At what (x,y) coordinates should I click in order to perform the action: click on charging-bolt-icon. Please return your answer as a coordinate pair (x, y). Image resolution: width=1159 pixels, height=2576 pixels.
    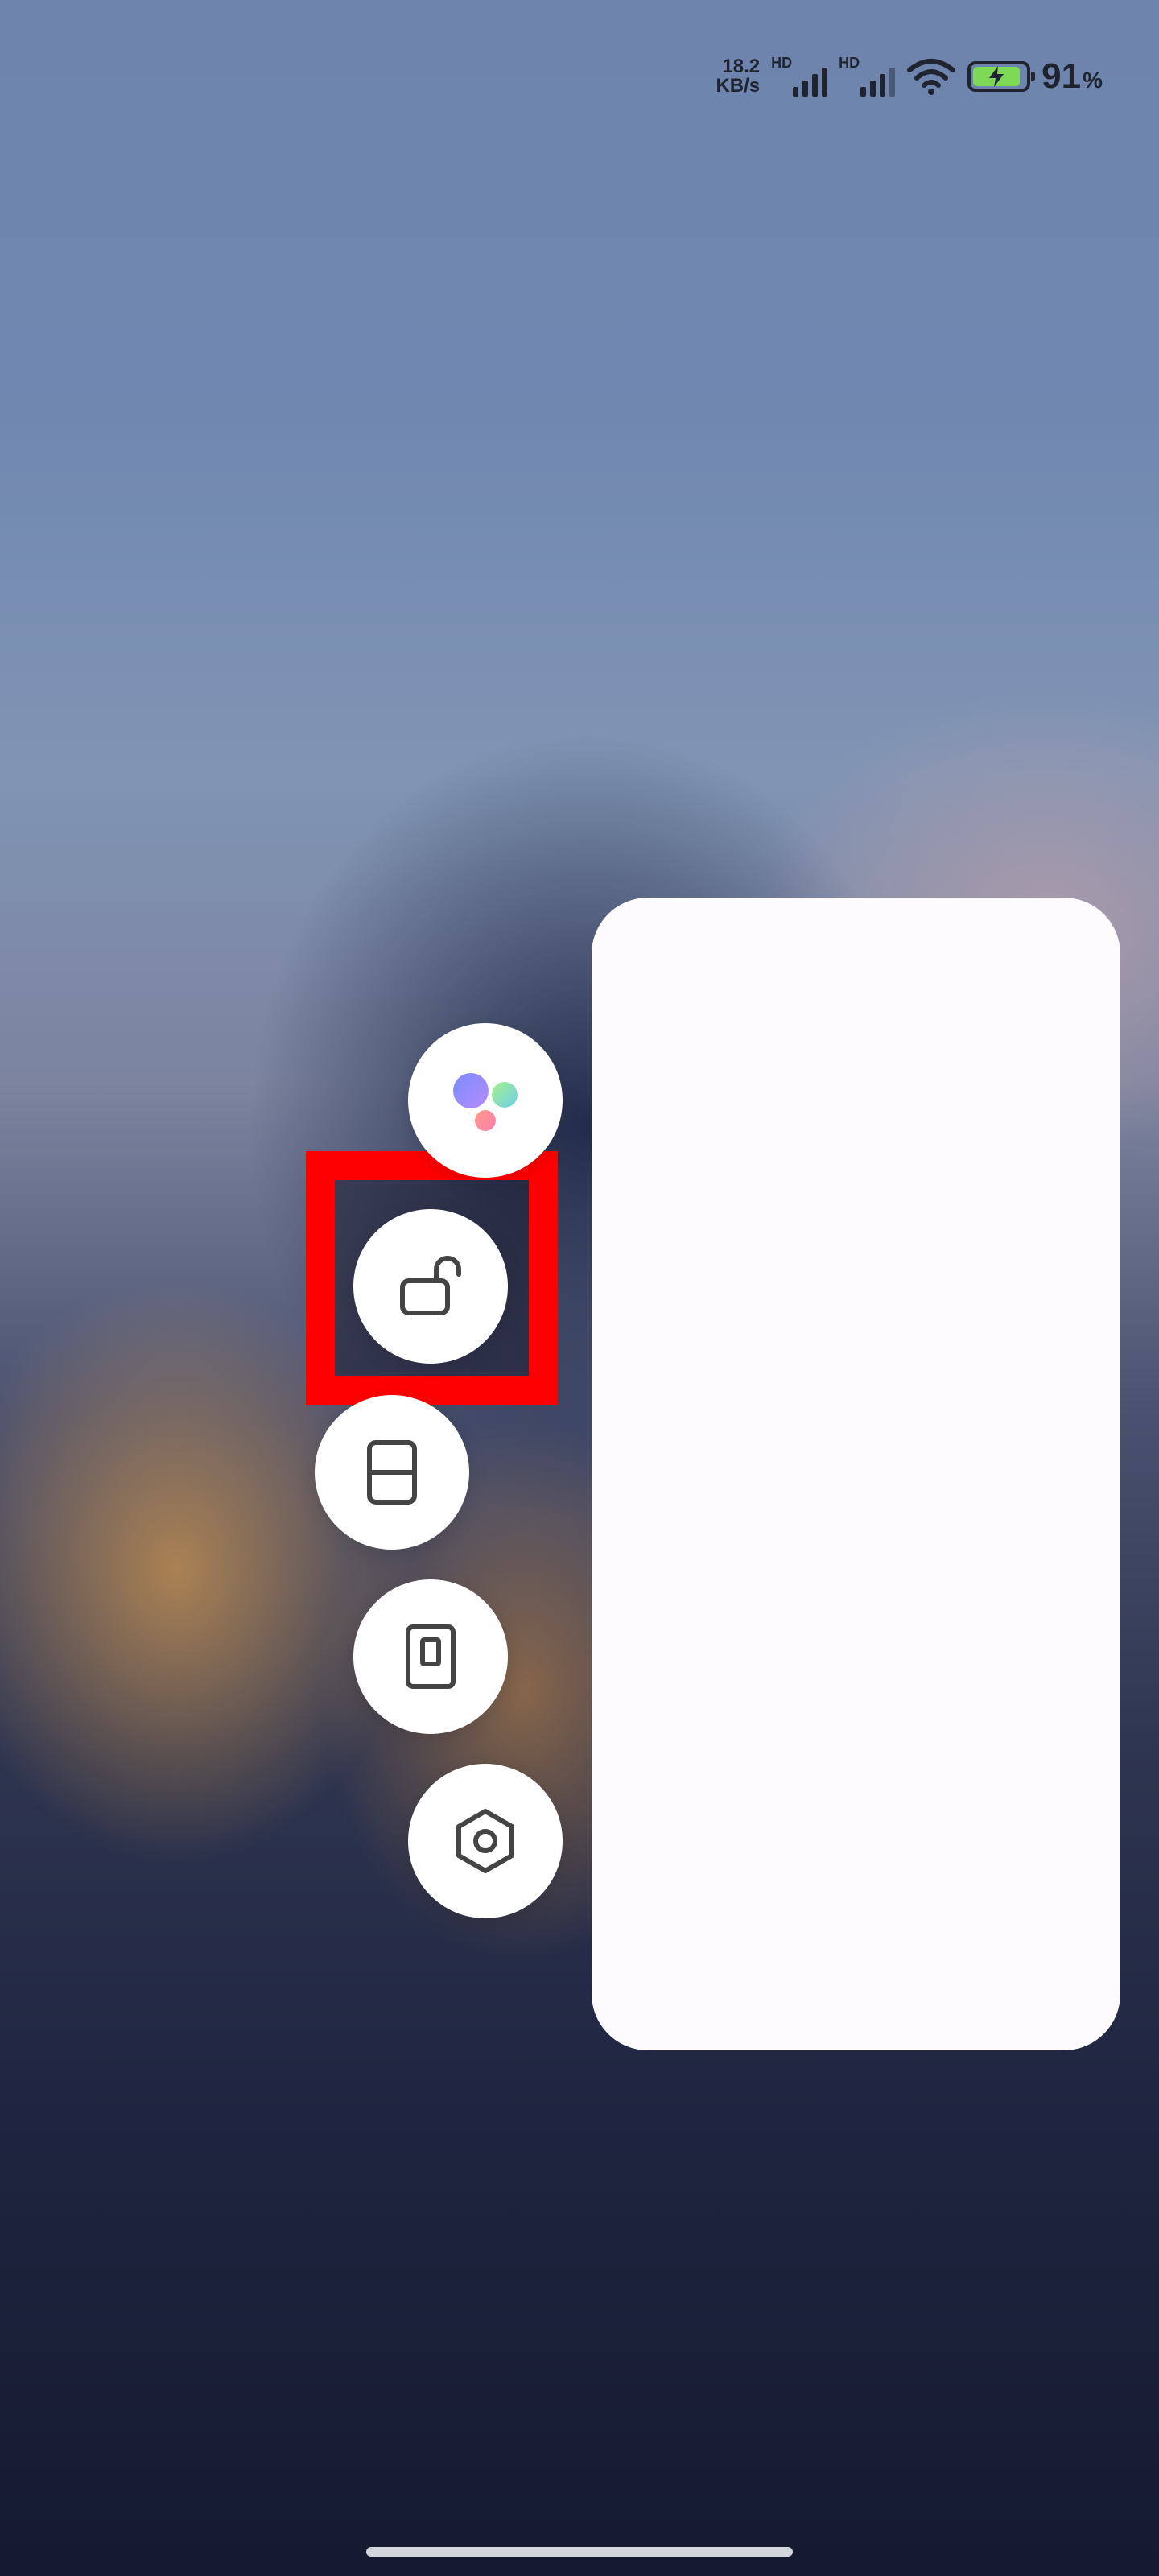
    Looking at the image, I should click on (996, 76).